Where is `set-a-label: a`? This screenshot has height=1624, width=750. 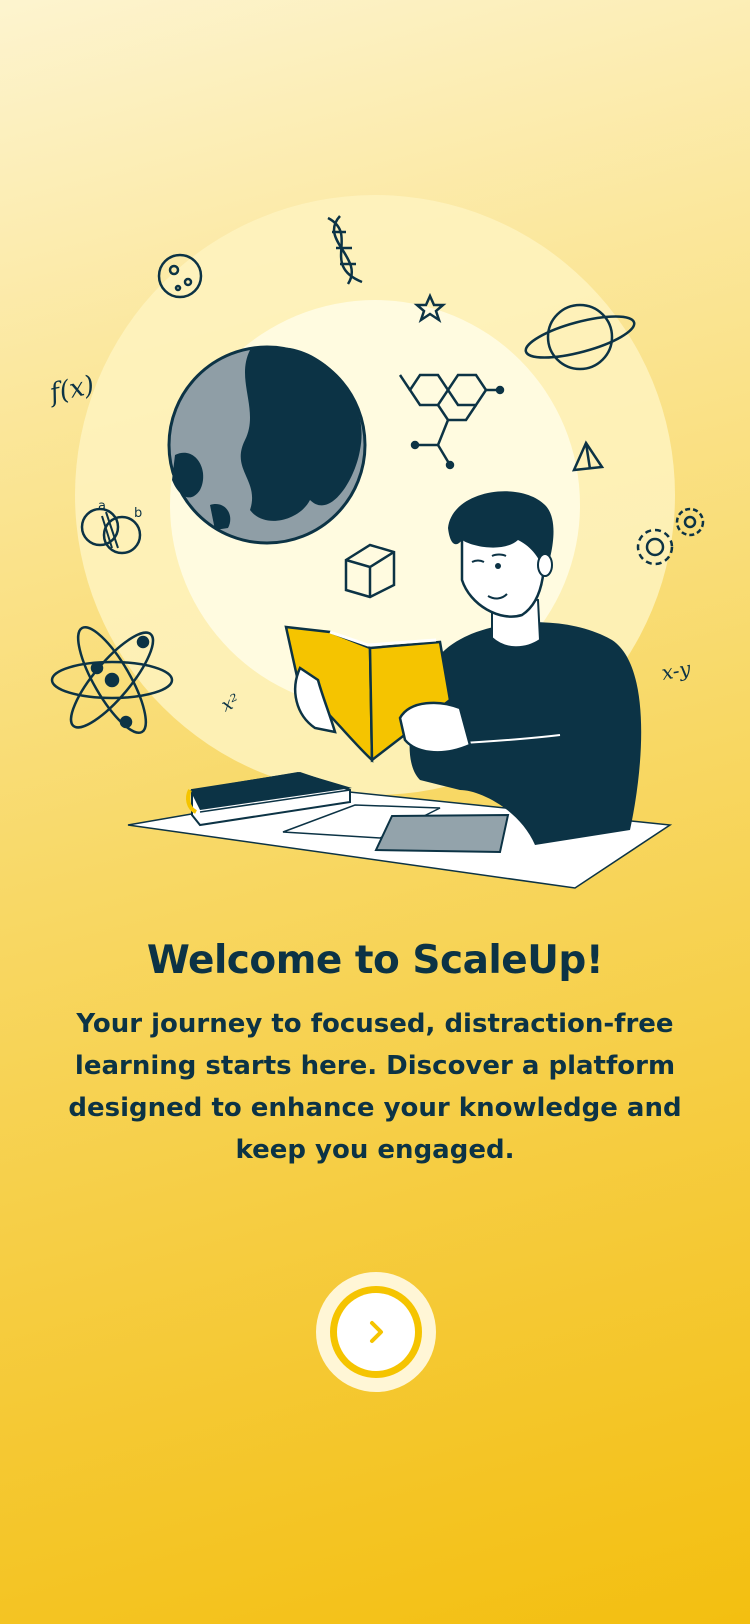 set-a-label: a is located at coordinates (102, 506).